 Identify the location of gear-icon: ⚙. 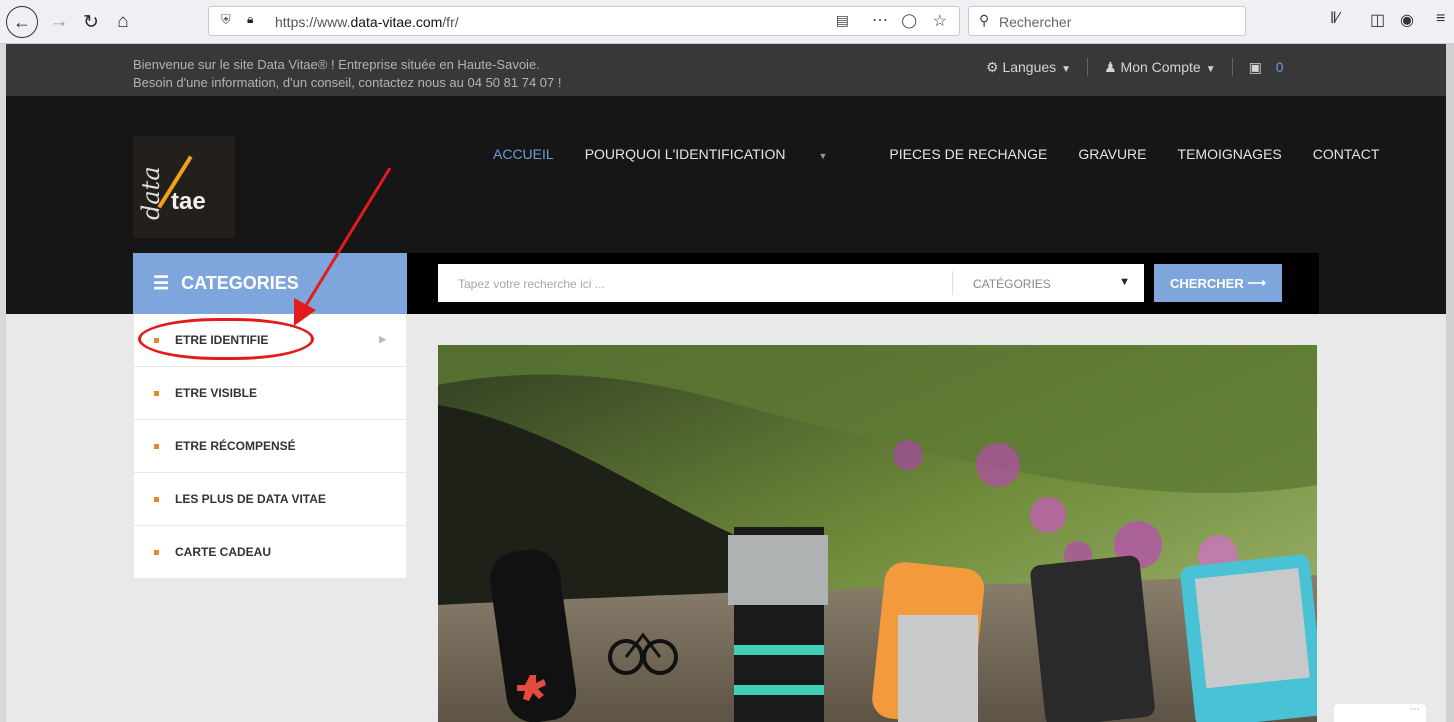
(992, 66).